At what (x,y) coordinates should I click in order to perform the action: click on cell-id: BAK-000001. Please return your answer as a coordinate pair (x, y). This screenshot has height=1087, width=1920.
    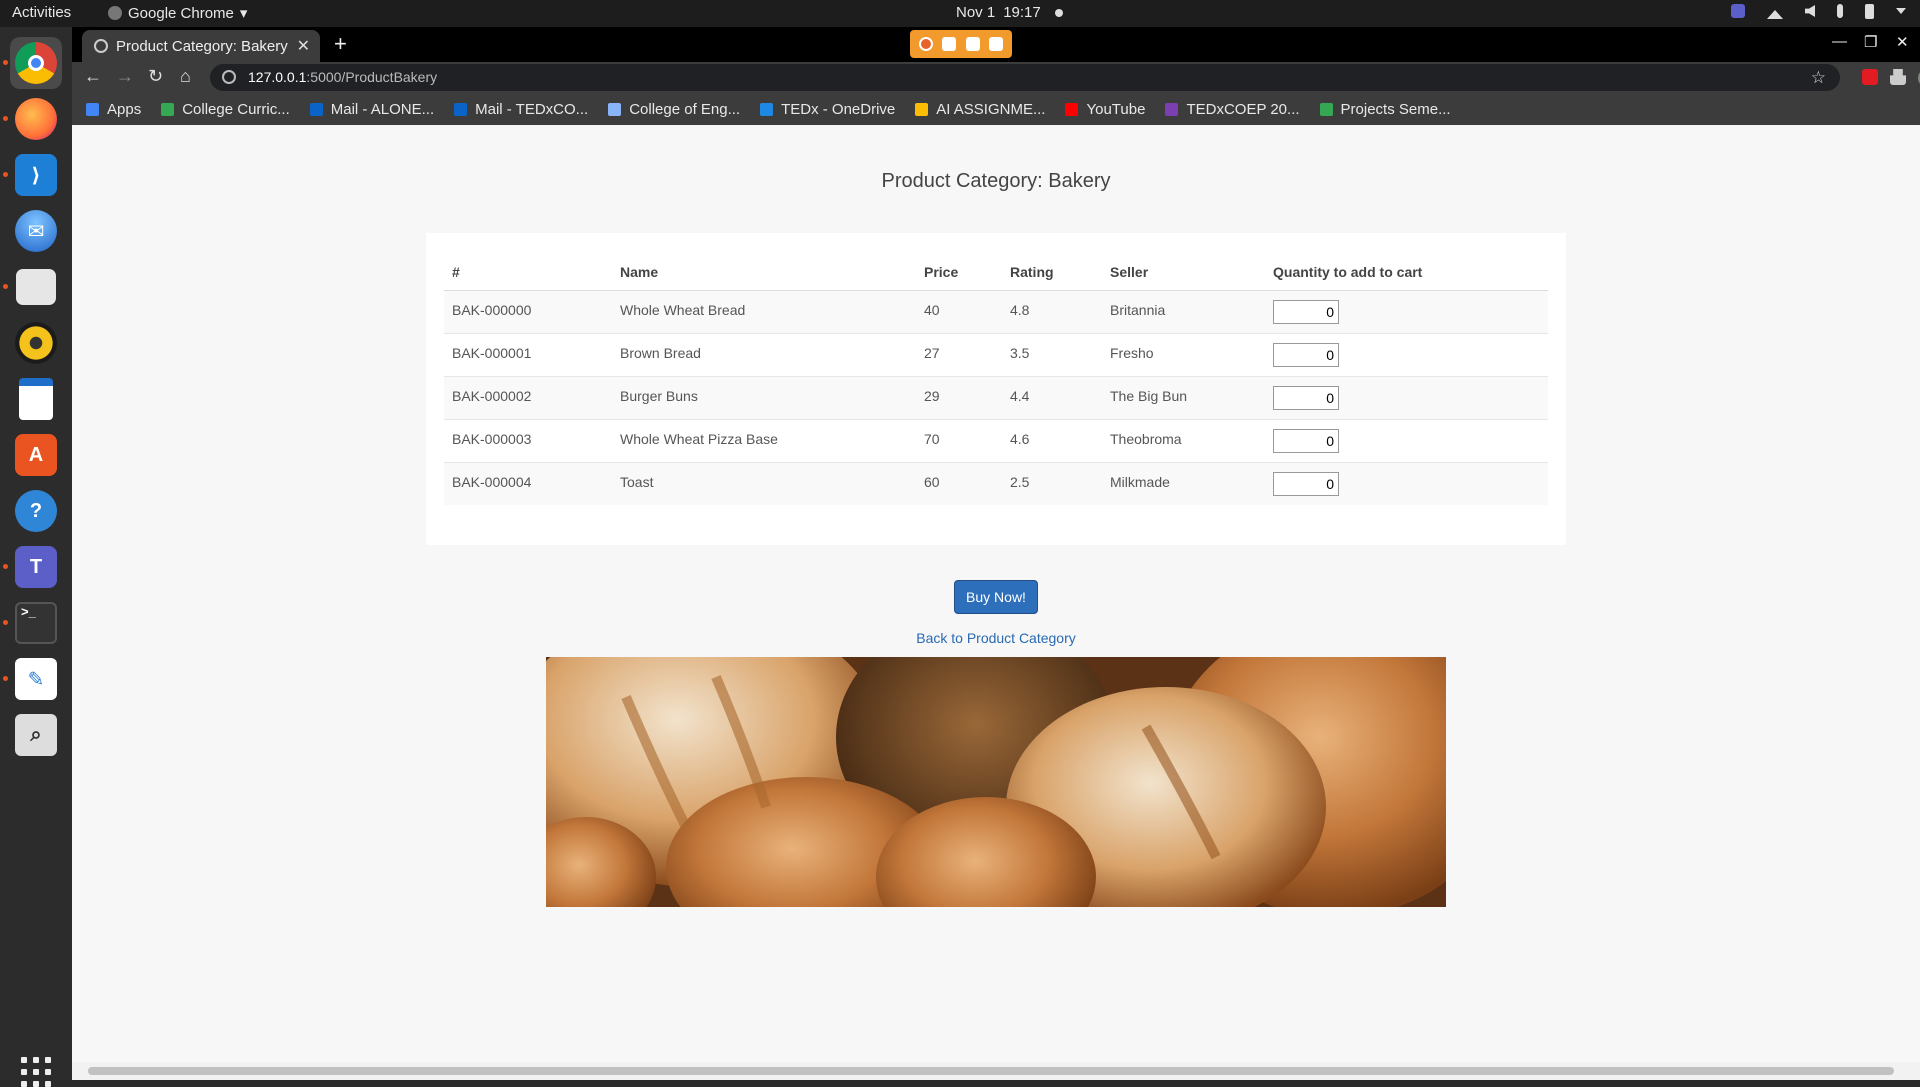
    Looking at the image, I should click on (528, 354).